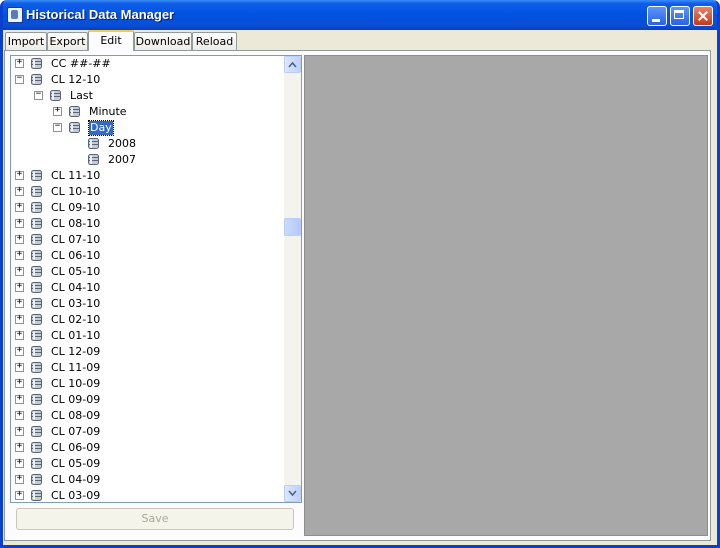 This screenshot has height=548, width=720. I want to click on tree-node-label: CL 03-10, so click(76, 303).